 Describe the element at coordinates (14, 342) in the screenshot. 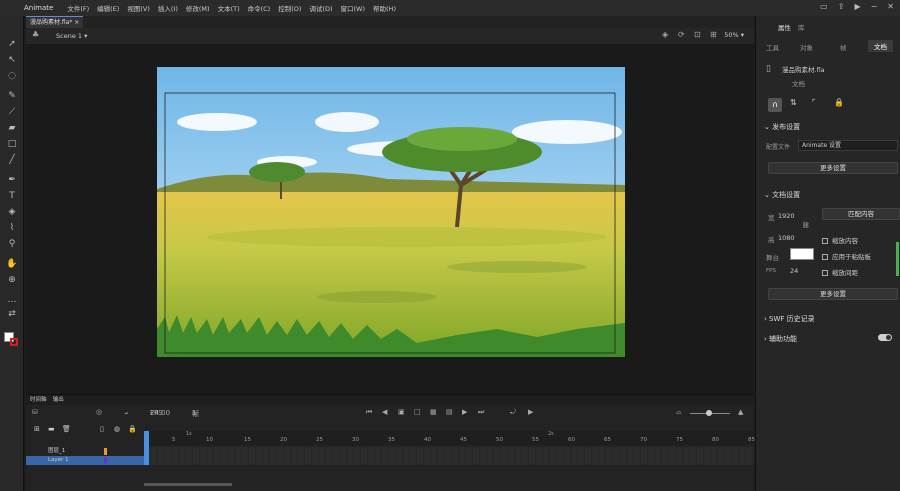

I see `stroke-color-swatch` at that location.